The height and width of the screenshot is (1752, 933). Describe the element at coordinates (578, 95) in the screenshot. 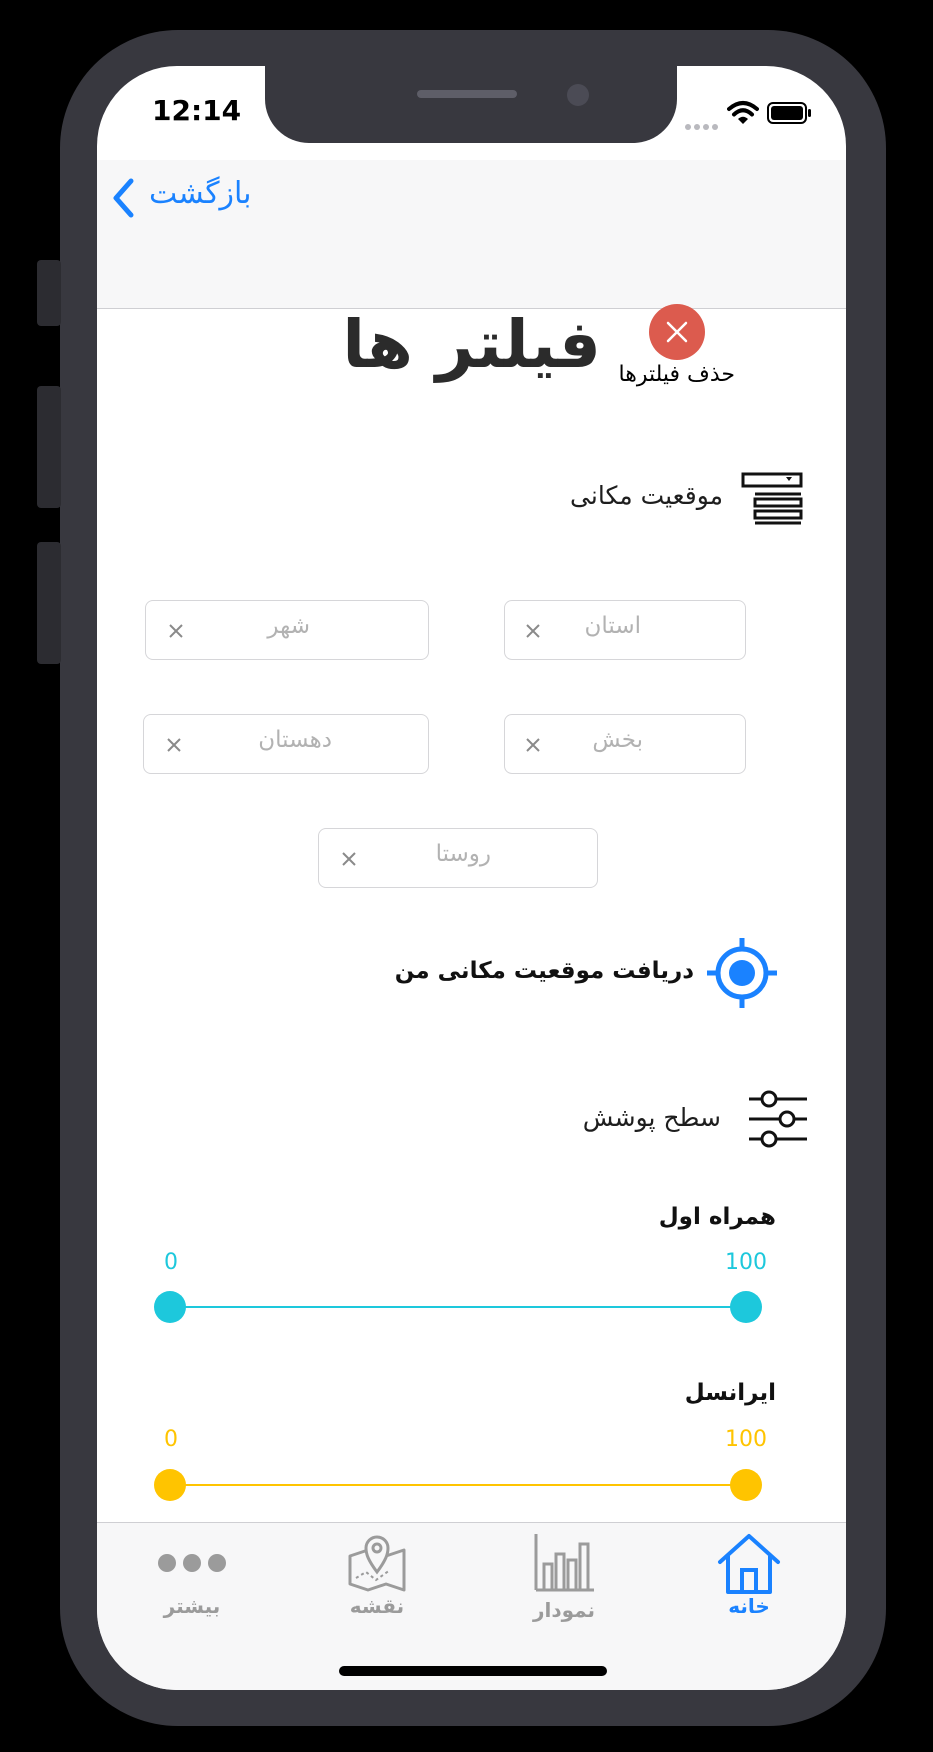

I see `front-camera` at that location.